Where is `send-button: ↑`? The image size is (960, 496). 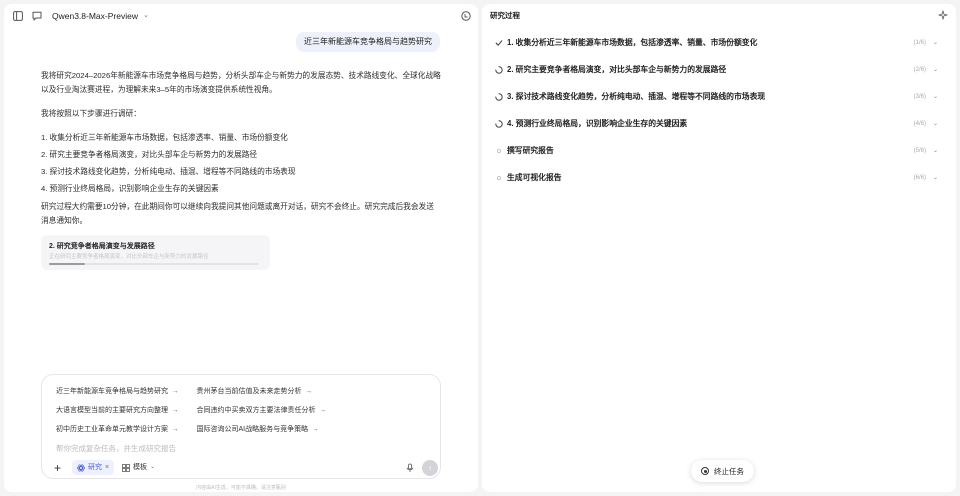
send-button: ↑ is located at coordinates (430, 468).